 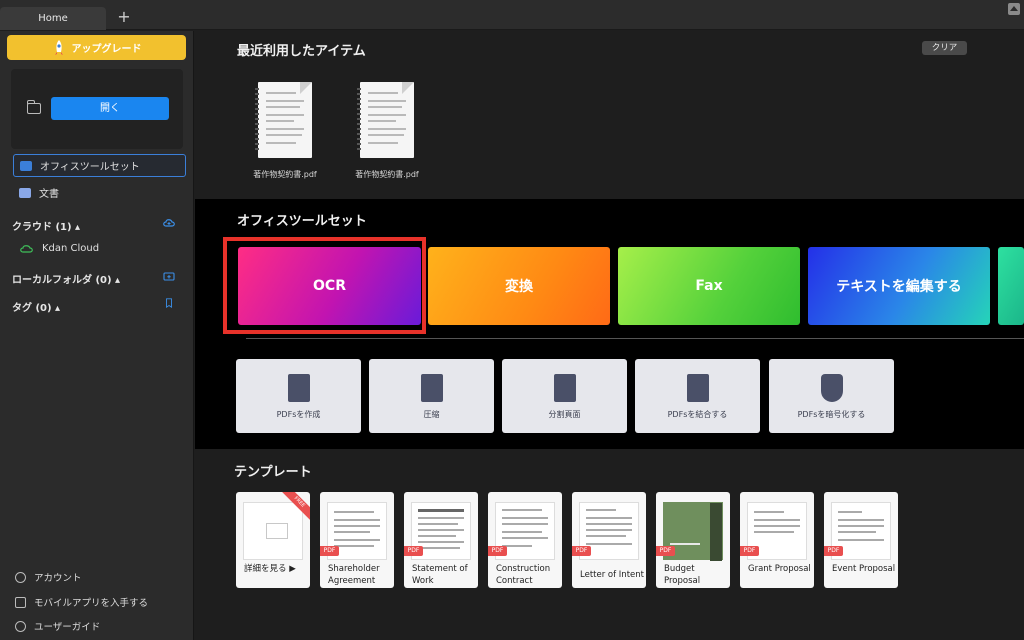 I want to click on template-card: PDF Grant Proposal, so click(x=777, y=540).